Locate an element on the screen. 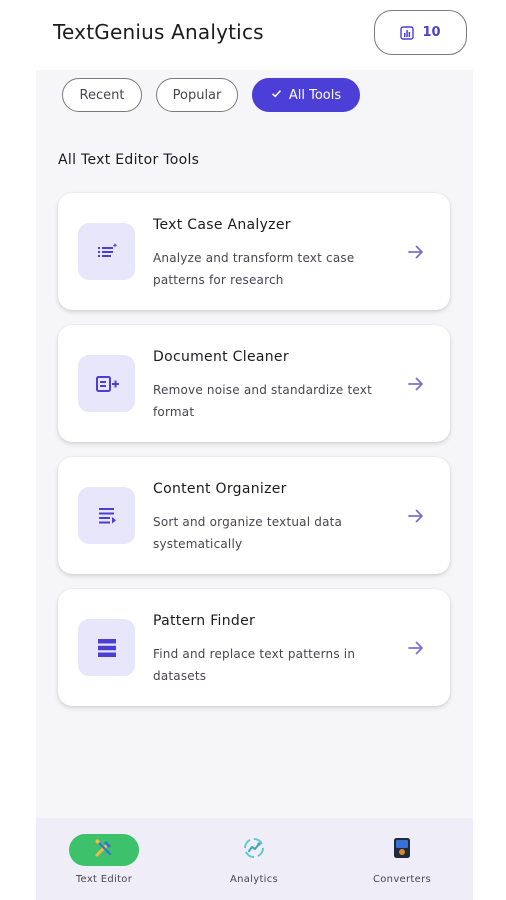 The height and width of the screenshot is (900, 506). converters-icon is located at coordinates (402, 850).